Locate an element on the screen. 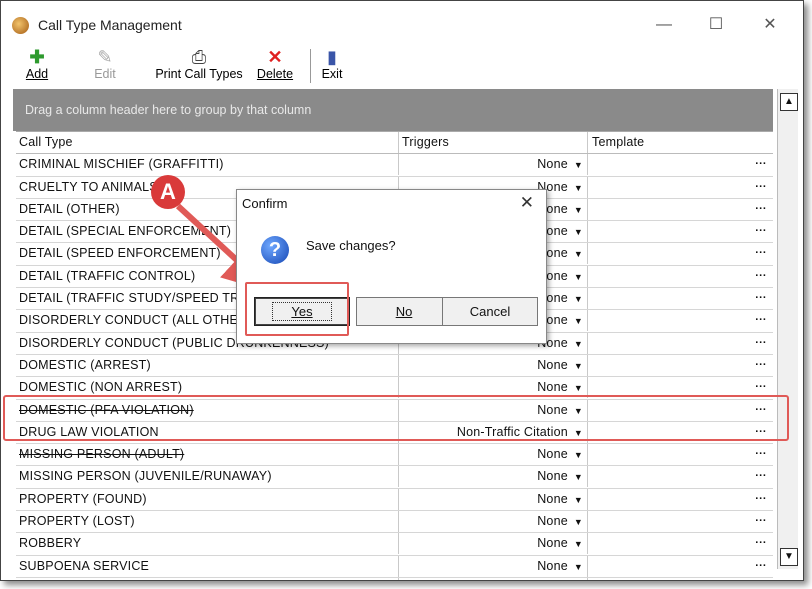 The height and width of the screenshot is (589, 812). no-label: No is located at coordinates (404, 311).